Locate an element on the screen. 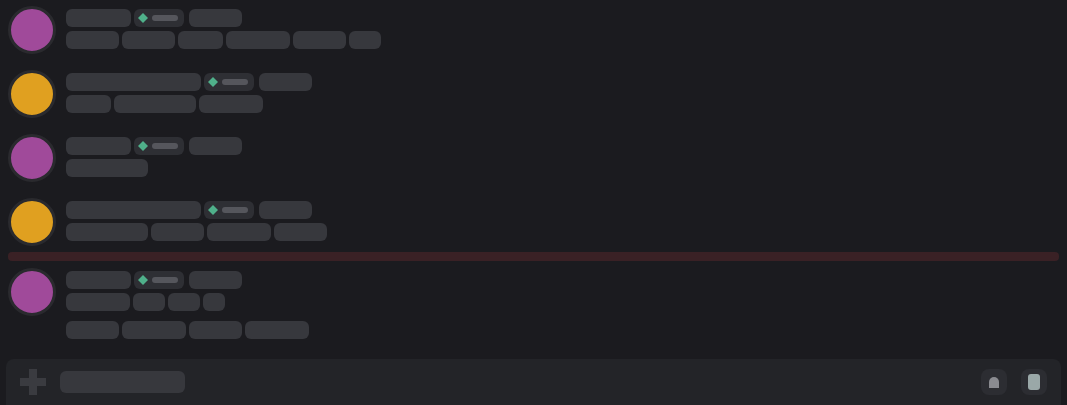 The image size is (1067, 405). card-icon is located at coordinates (1034, 382).